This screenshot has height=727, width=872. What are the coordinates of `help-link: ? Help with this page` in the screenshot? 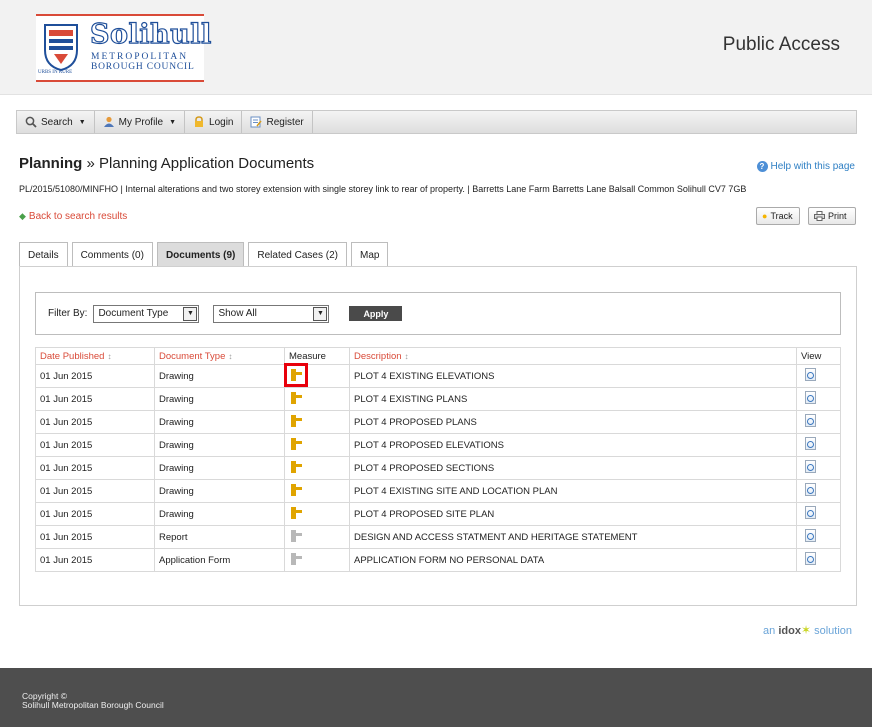 It's located at (806, 166).